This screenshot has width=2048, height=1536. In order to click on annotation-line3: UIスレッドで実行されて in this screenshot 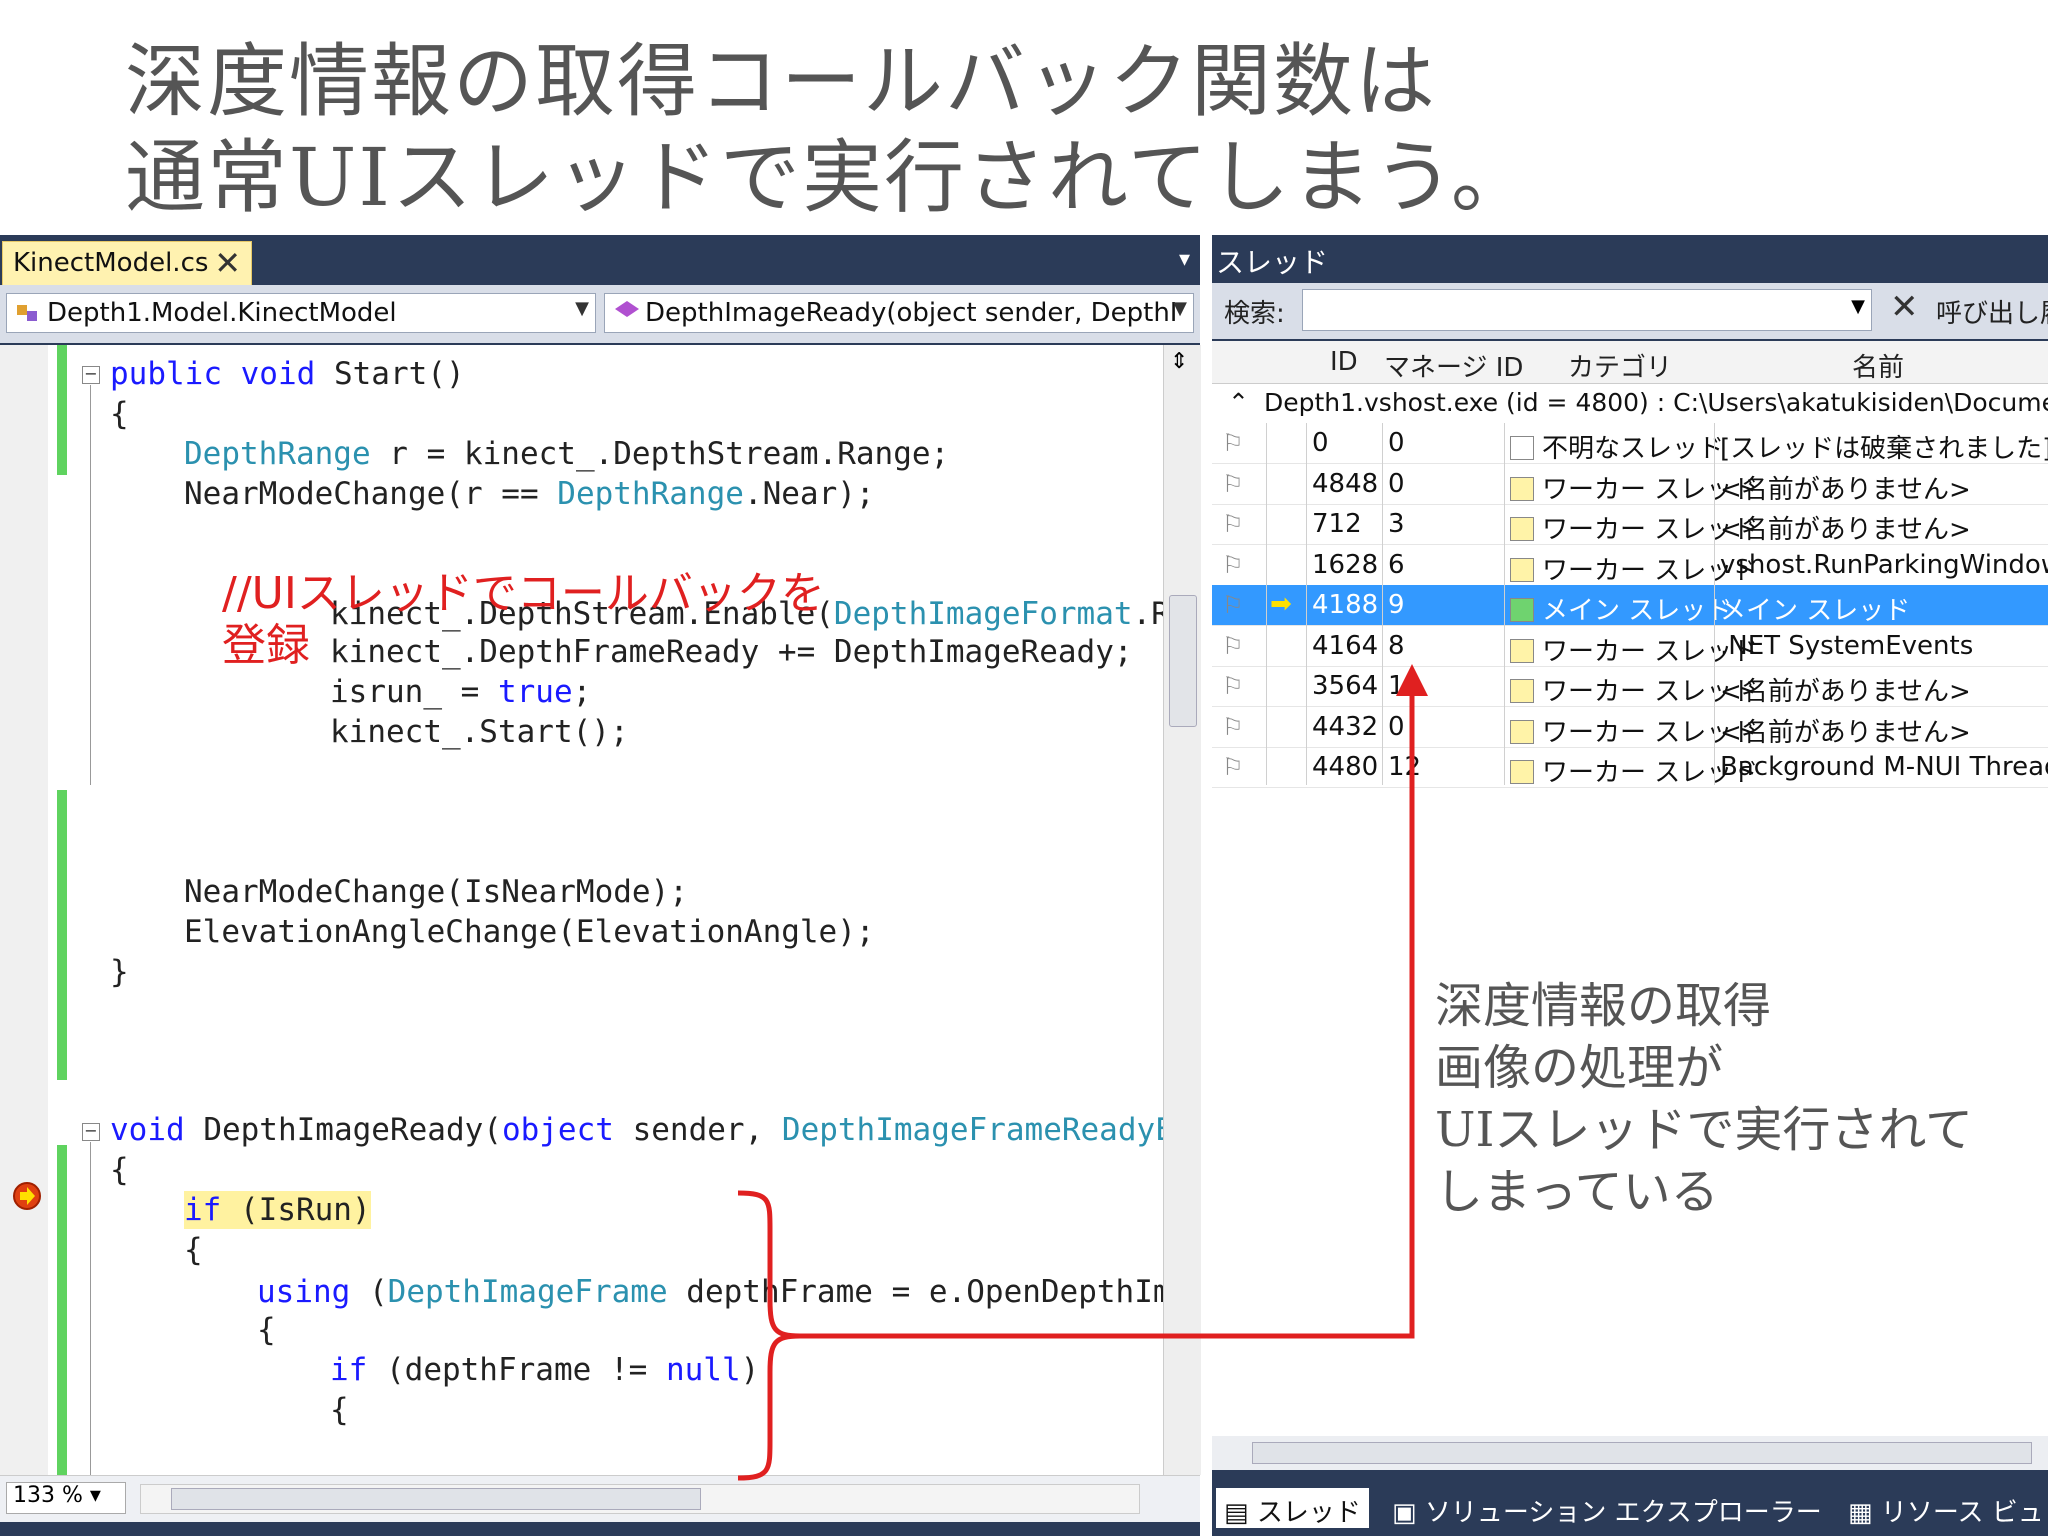, I will do `click(1704, 1130)`.